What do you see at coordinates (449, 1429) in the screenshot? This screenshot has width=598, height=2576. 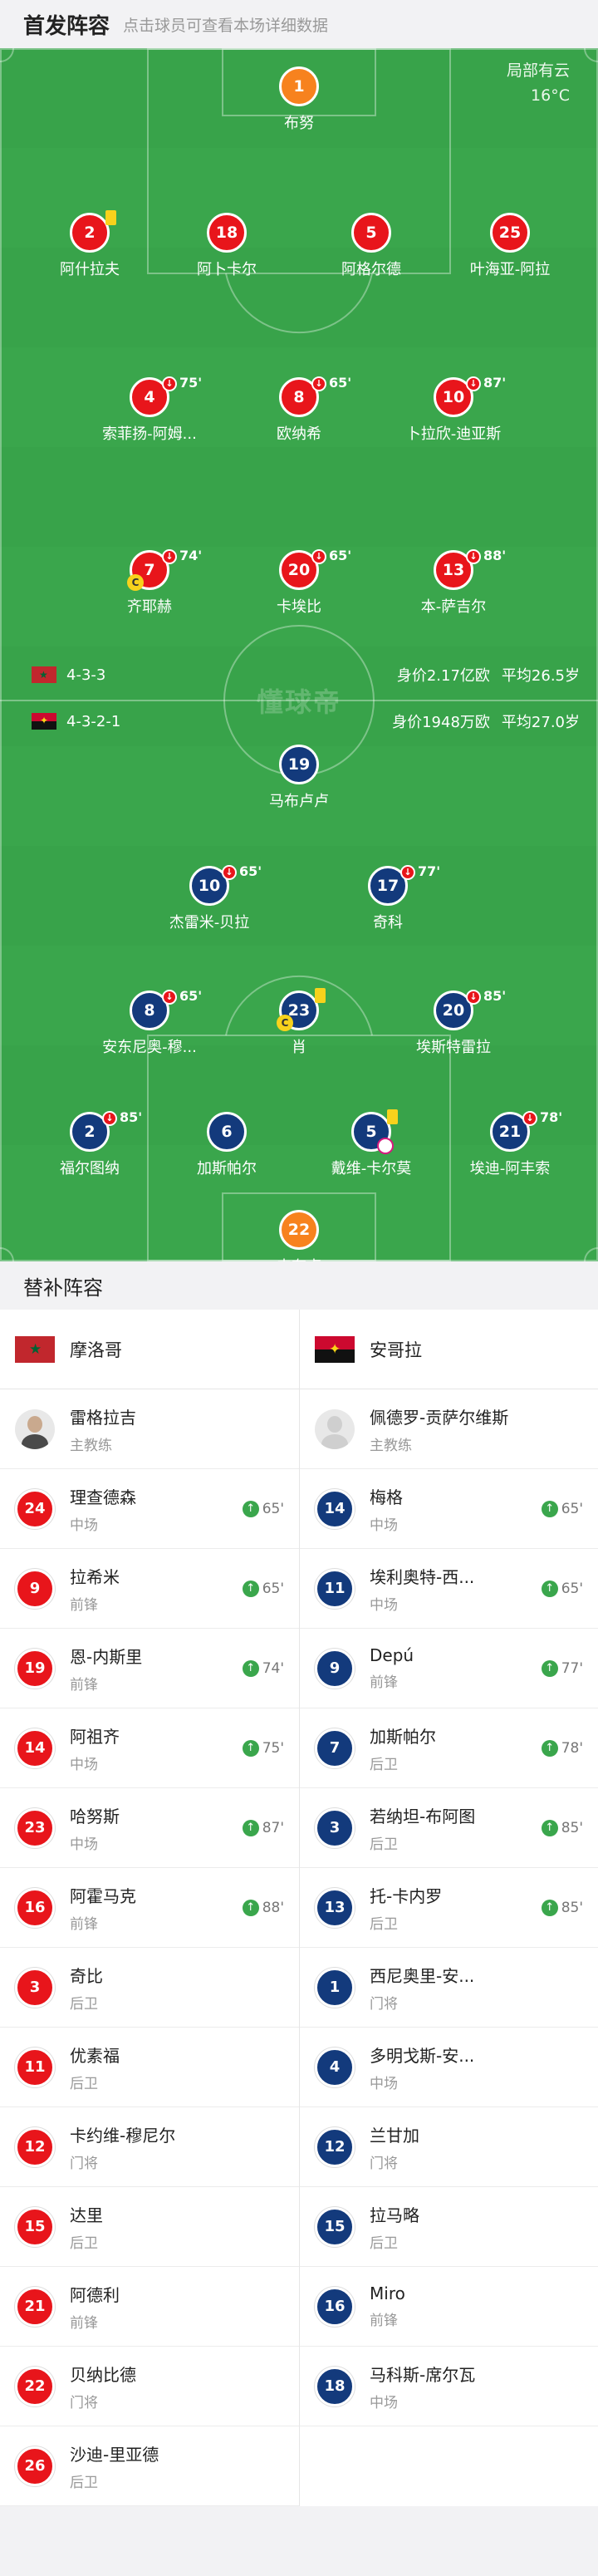 I see `away-coach-row: 佩德罗-贡萨尔维斯 主教练` at bounding box center [449, 1429].